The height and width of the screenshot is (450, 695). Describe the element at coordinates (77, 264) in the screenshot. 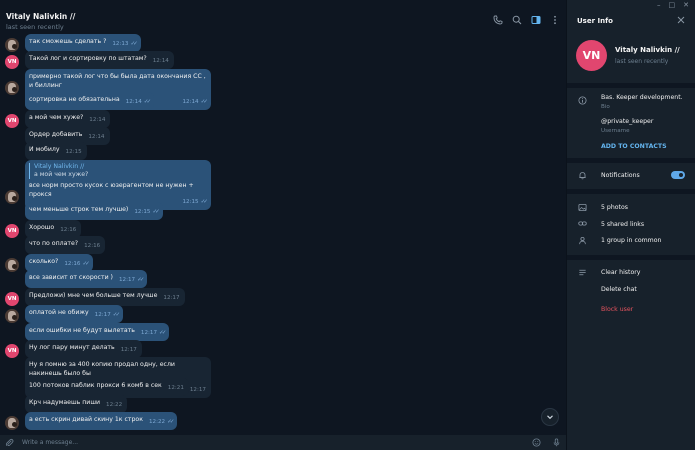

I see `message-meta: 12:16 ✓✓` at that location.